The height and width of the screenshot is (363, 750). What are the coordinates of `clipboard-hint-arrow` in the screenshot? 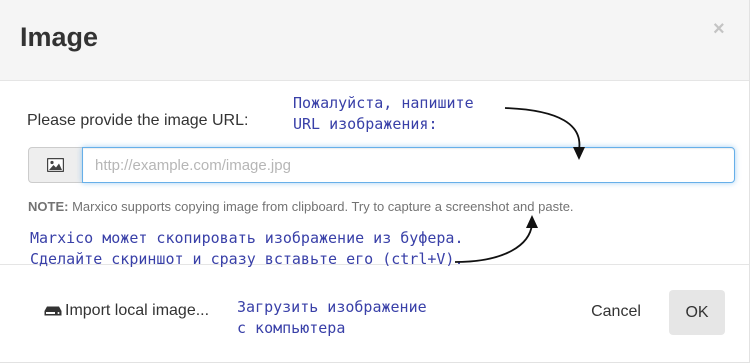 It's located at (493, 243).